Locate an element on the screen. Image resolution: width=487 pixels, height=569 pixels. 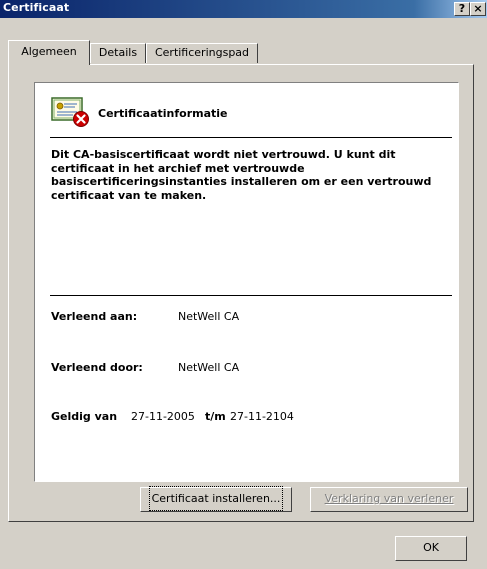
issuer-statement-label: Verklaring van verlener is located at coordinates (389, 498).